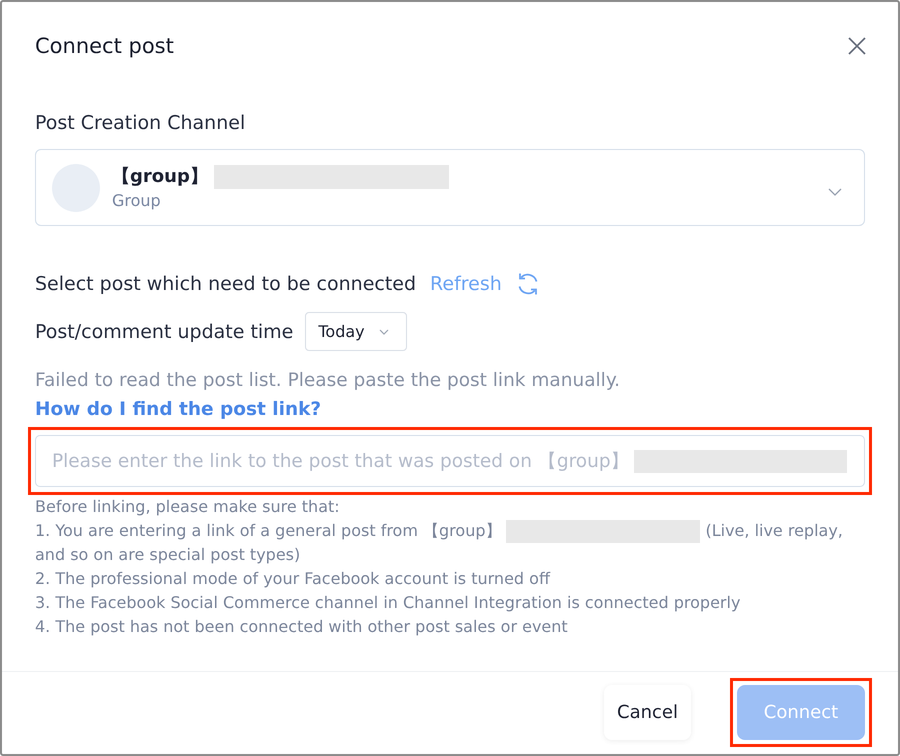 Image resolution: width=900 pixels, height=756 pixels. I want to click on field-label: Post/comment update time, so click(164, 332).